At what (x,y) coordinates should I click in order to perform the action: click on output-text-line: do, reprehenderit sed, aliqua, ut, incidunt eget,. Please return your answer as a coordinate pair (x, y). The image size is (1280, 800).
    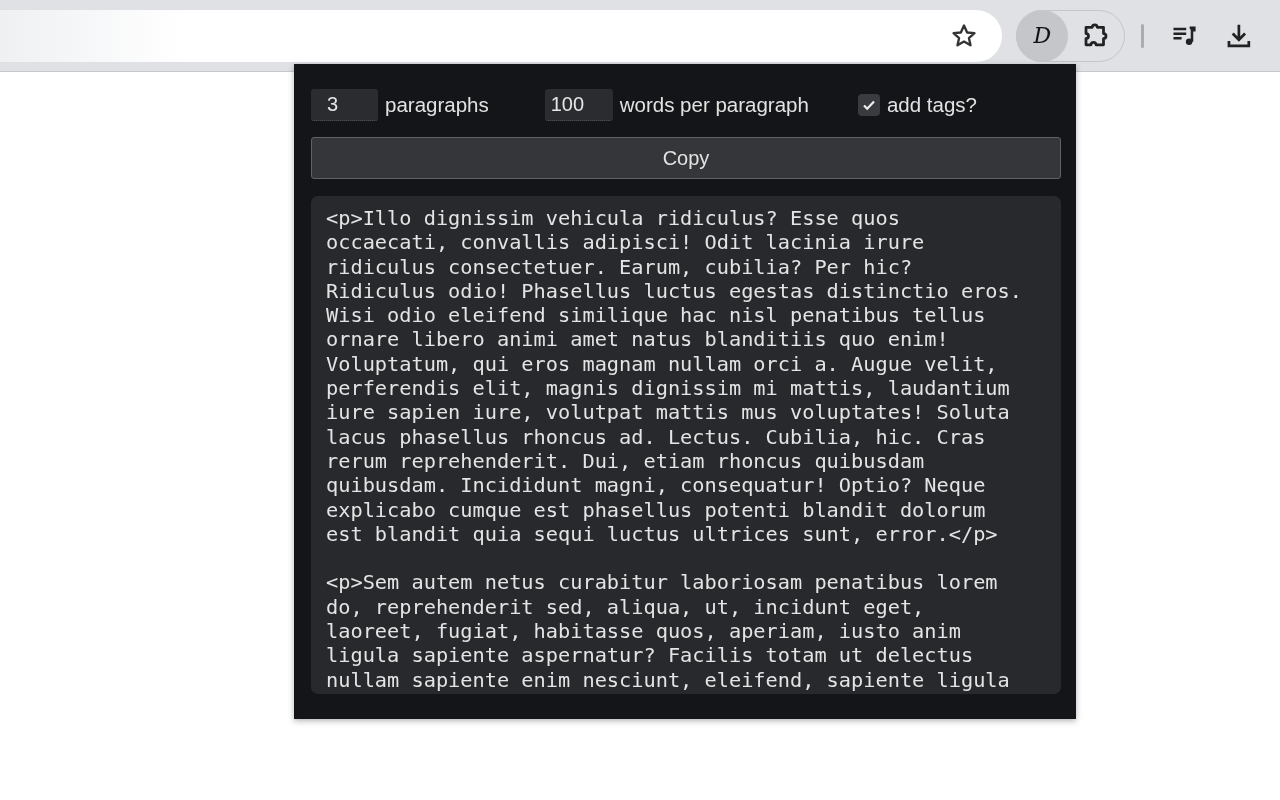
    Looking at the image, I should click on (625, 607).